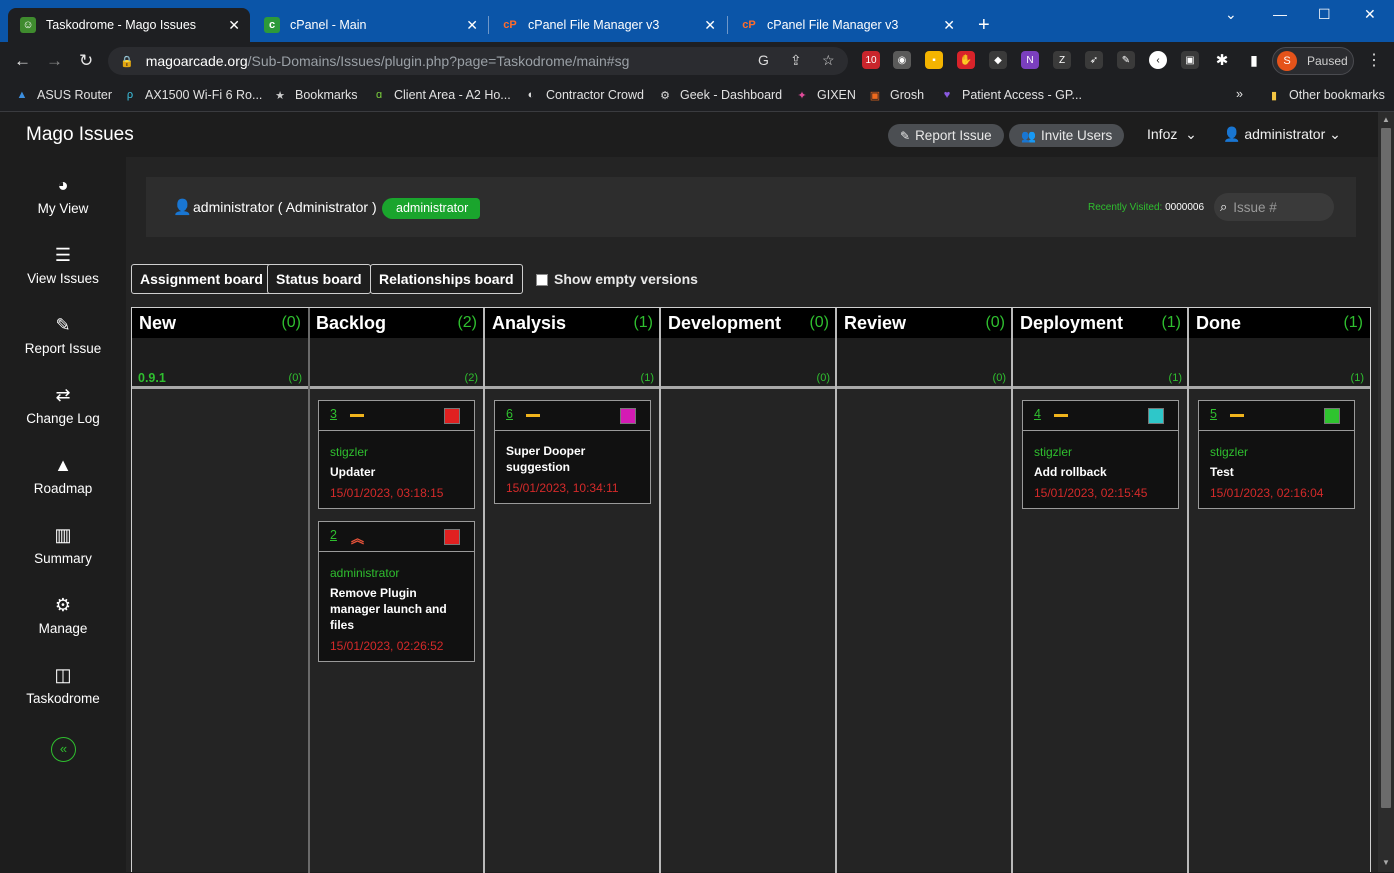 The width and height of the screenshot is (1394, 873). I want to click on issue-id-link: 3, so click(333, 414).